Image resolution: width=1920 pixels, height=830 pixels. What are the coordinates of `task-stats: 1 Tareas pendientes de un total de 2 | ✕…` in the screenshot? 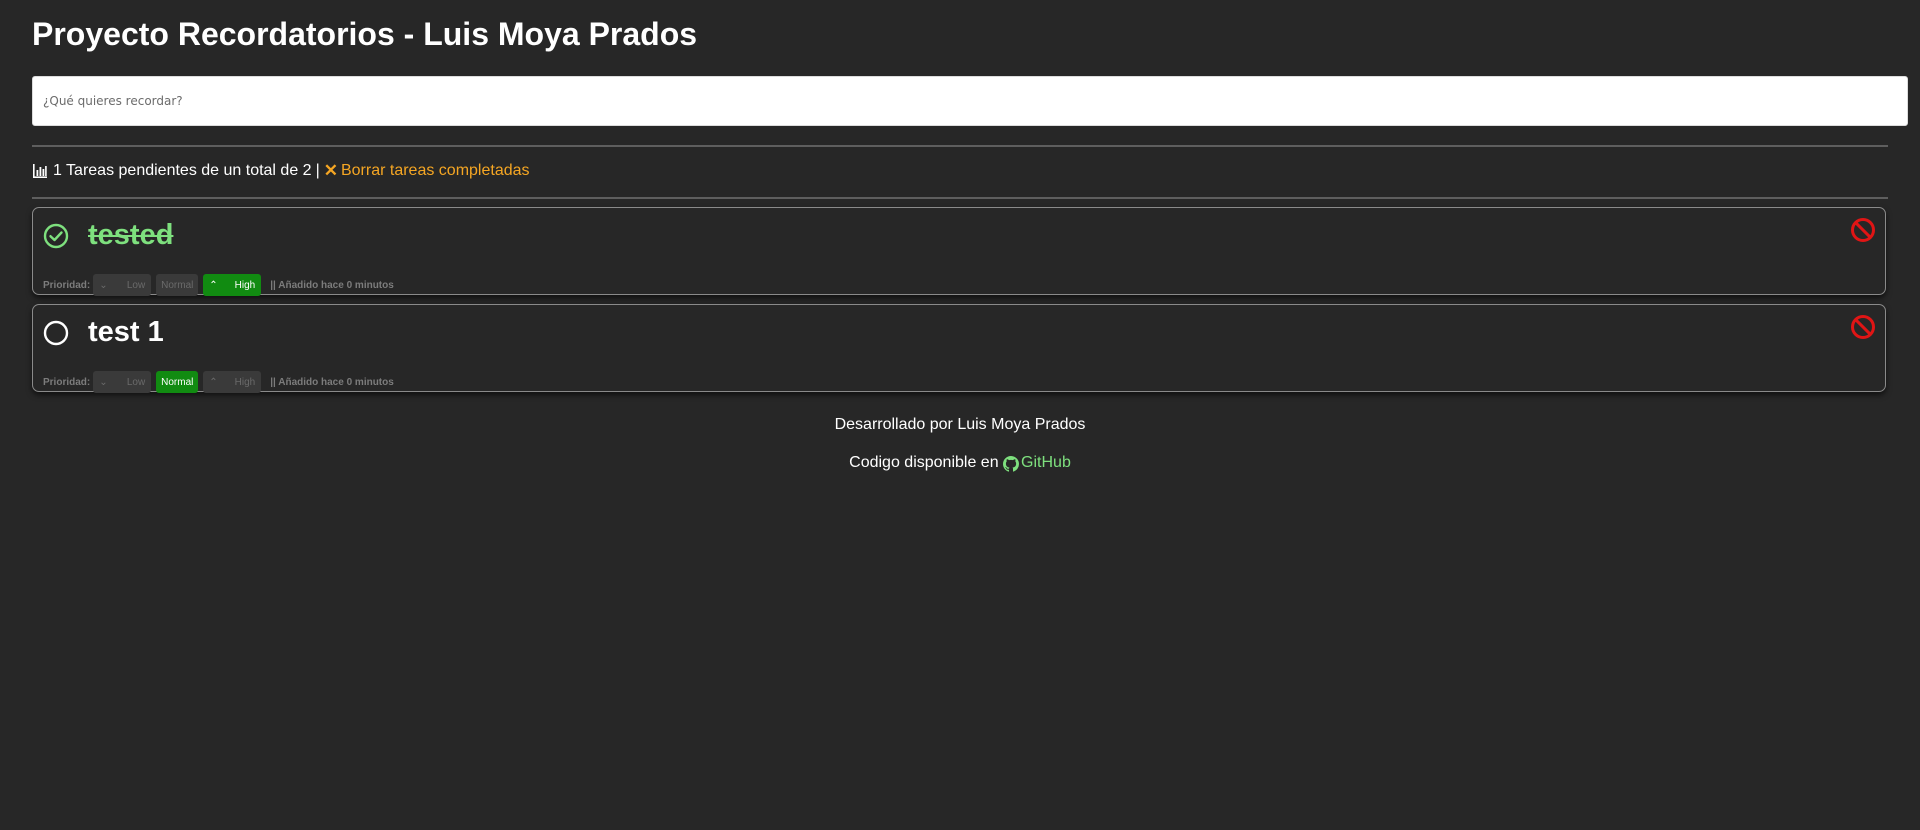 It's located at (281, 171).